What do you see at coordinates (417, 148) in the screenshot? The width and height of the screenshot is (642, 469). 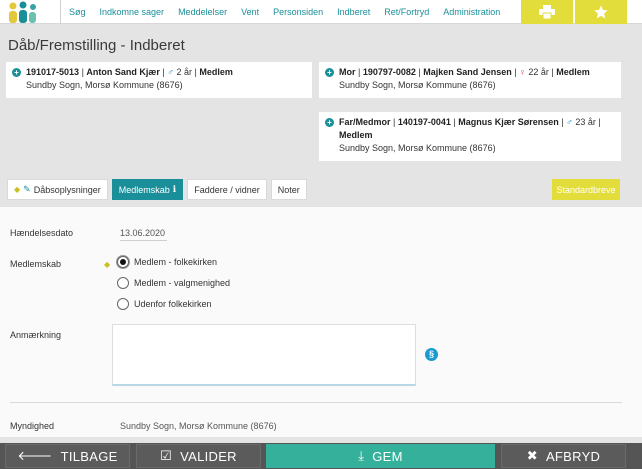 I see `father-location: Sundby Sogn, Morsø Kommune (8676)` at bounding box center [417, 148].